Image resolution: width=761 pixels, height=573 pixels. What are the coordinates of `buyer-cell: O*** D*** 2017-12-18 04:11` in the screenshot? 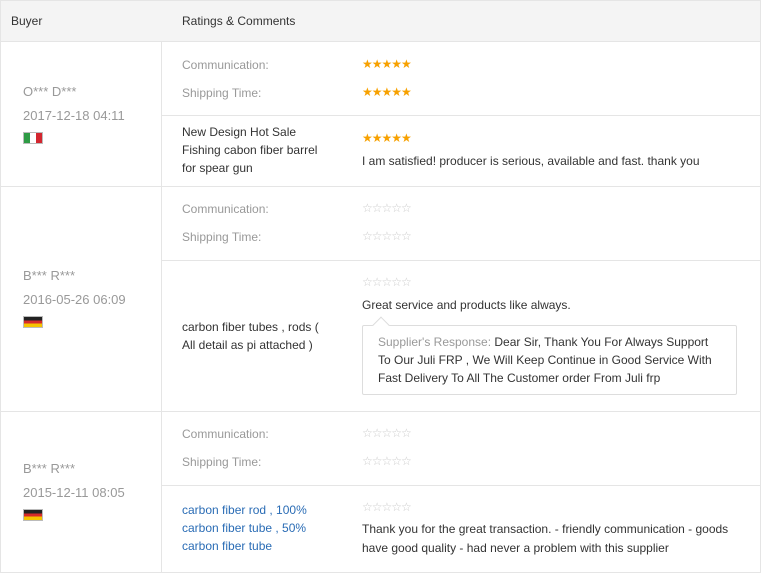 It's located at (81, 114).